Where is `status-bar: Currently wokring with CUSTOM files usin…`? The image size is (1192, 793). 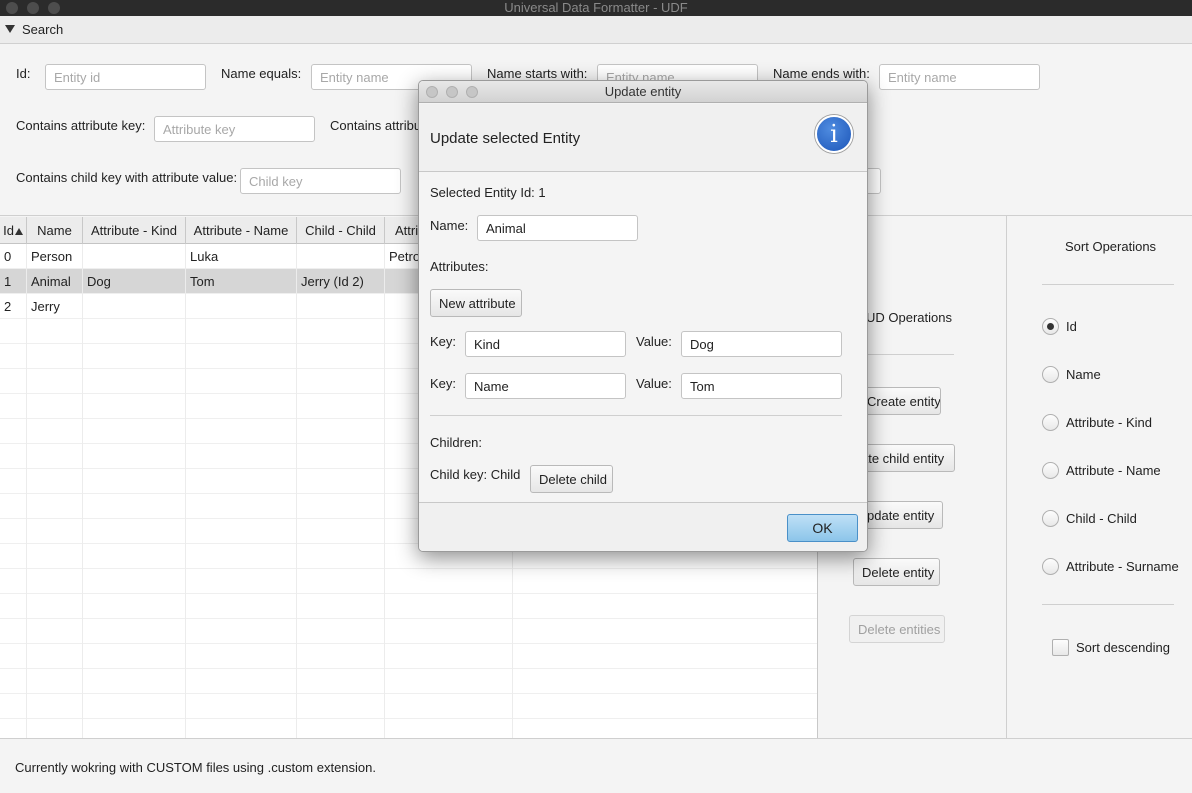
status-bar: Currently wokring with CUSTOM files usin… is located at coordinates (596, 765).